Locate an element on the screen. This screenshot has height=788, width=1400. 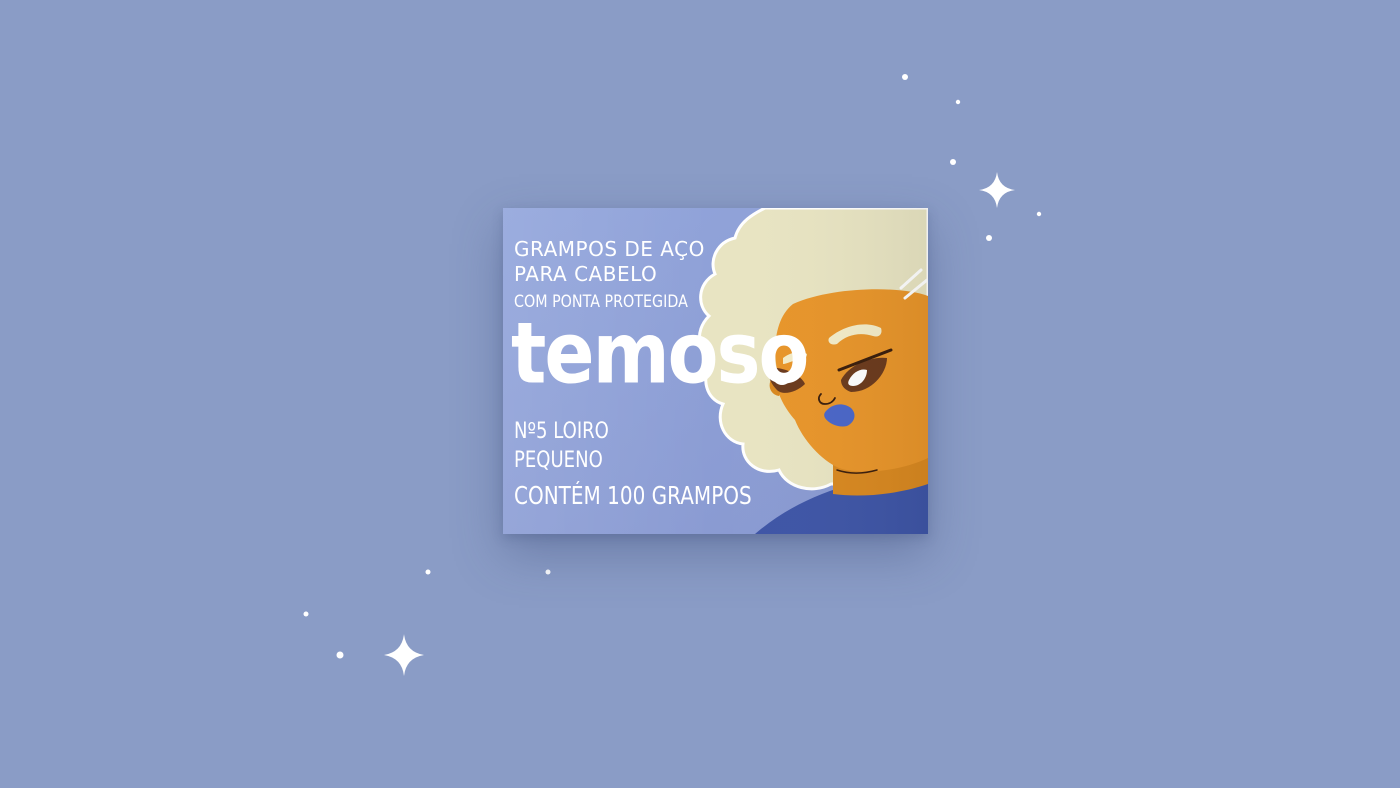
package-headline-line-1: GRAMPOS DE AÇO is located at coordinates (609, 249).